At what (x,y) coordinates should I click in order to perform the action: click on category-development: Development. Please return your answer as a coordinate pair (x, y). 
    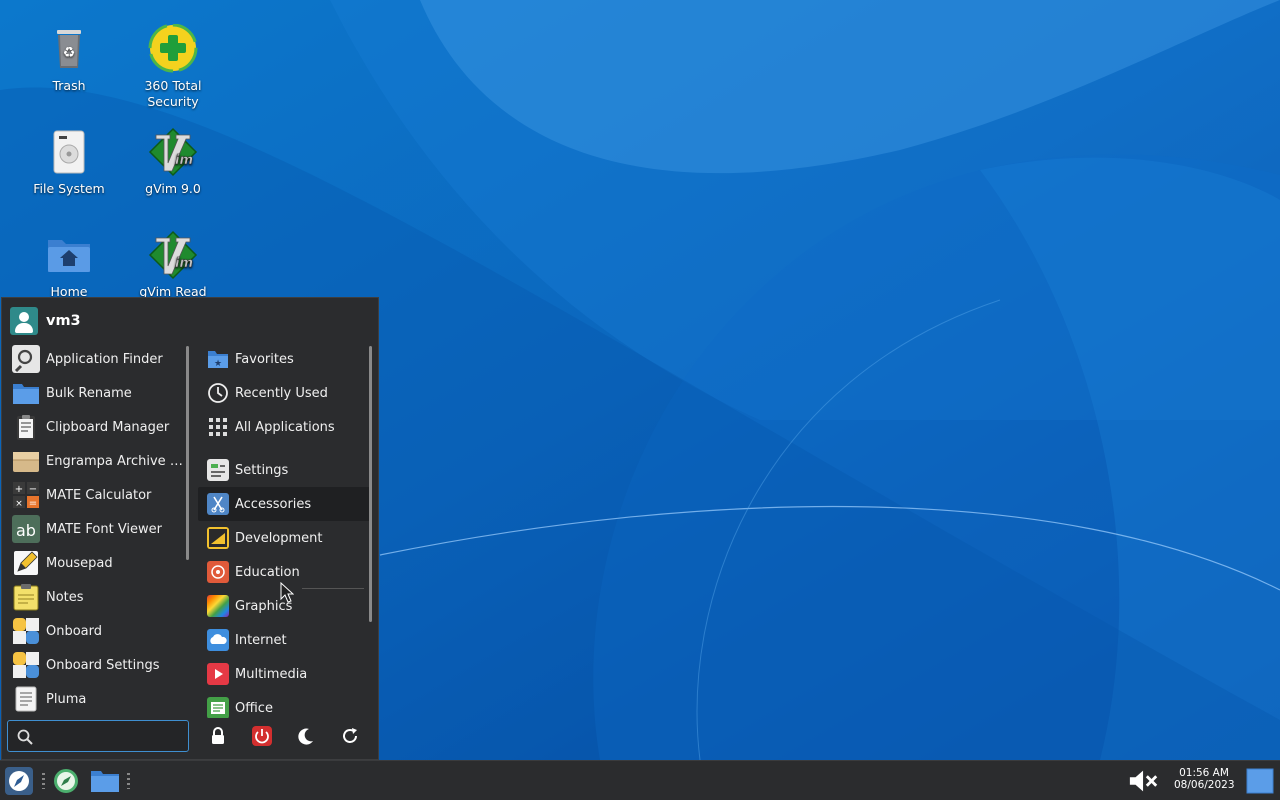
    Looking at the image, I should click on (284, 538).